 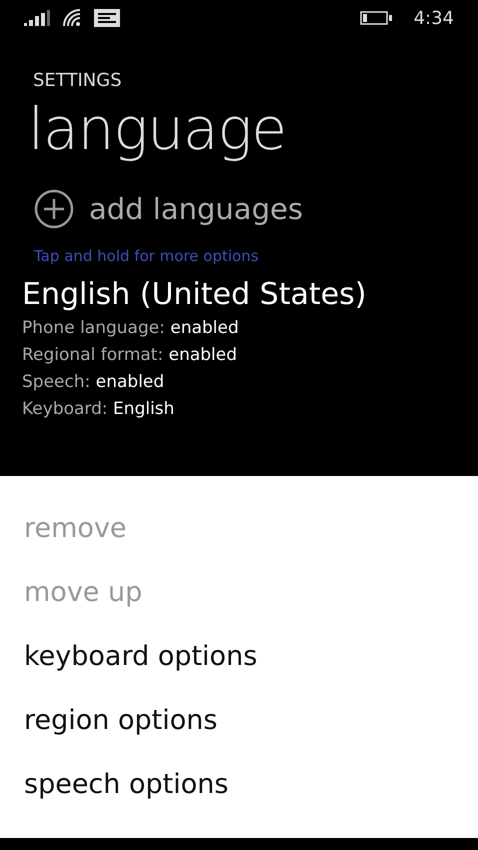 I want to click on menu-item: speech options, so click(x=114, y=784).